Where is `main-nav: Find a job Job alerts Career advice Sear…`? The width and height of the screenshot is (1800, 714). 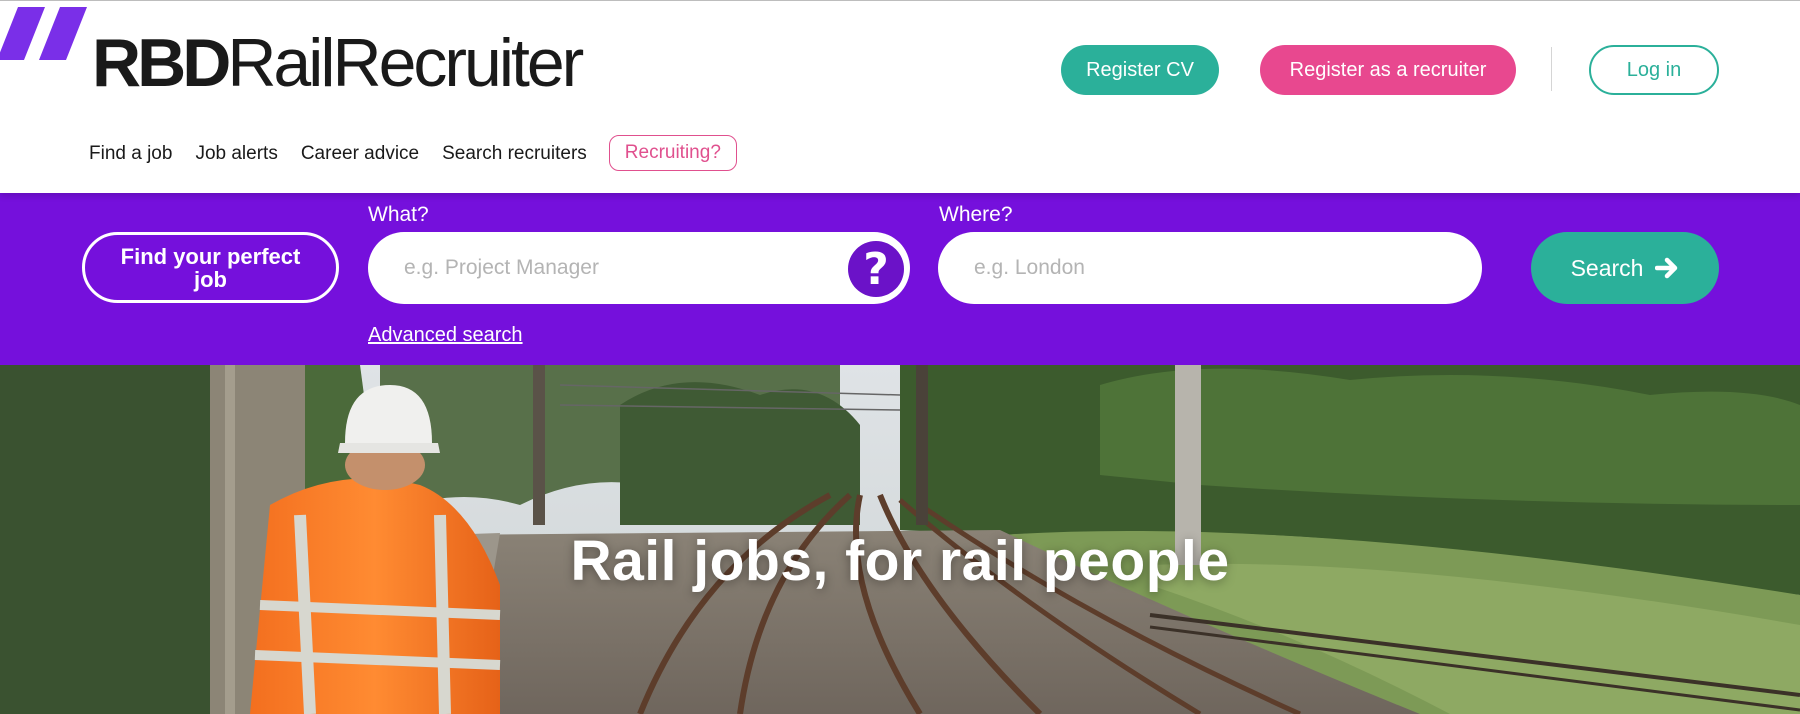
main-nav: Find a job Job alerts Career advice Sear… is located at coordinates (413, 153).